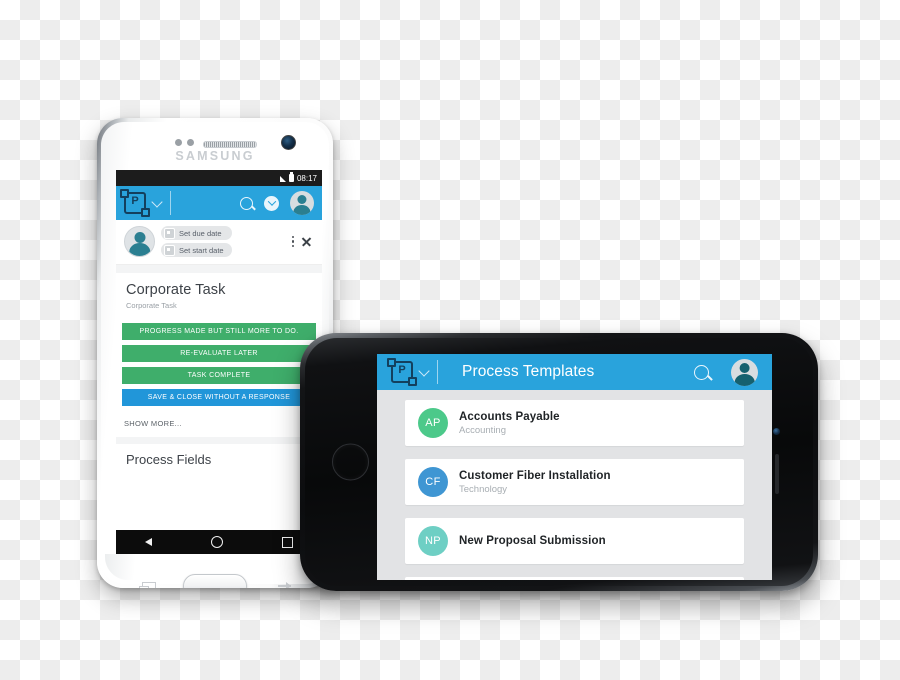 This screenshot has height=680, width=900. I want to click on list-item: AT AutoTest, so click(574, 578).